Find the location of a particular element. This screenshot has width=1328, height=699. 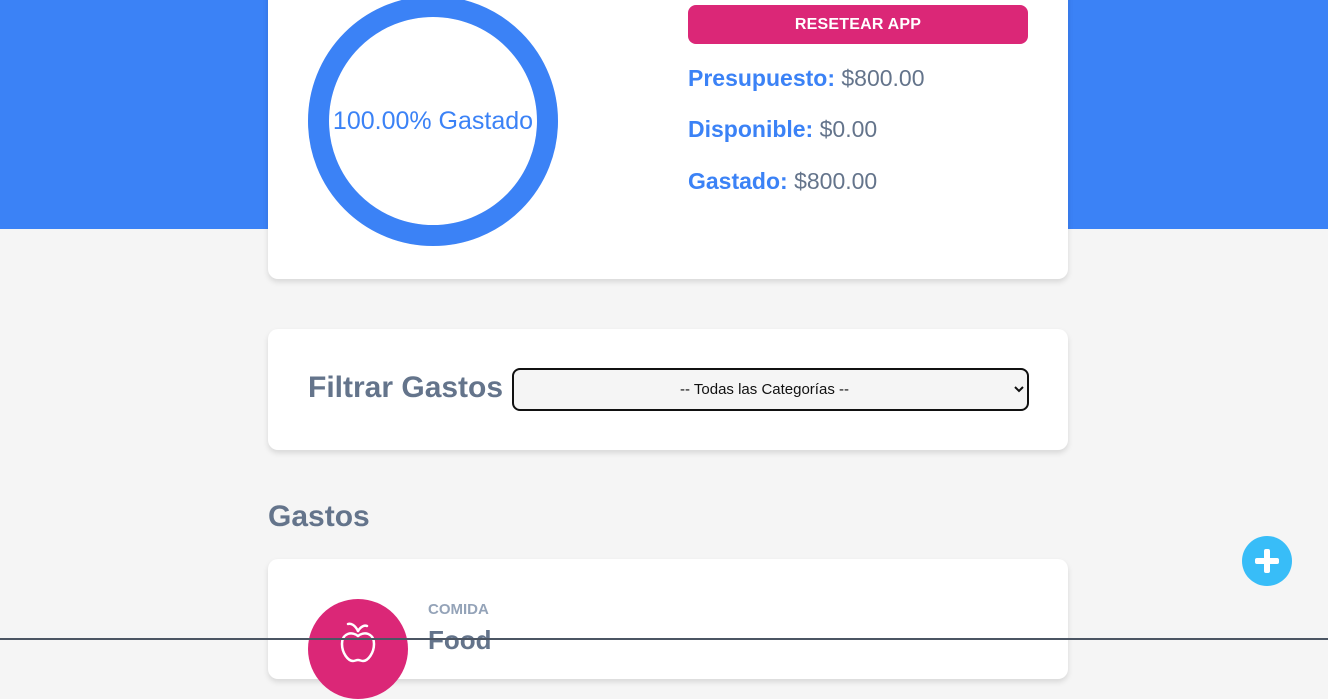

filter-title: Filtrar Gastos is located at coordinates (406, 387).